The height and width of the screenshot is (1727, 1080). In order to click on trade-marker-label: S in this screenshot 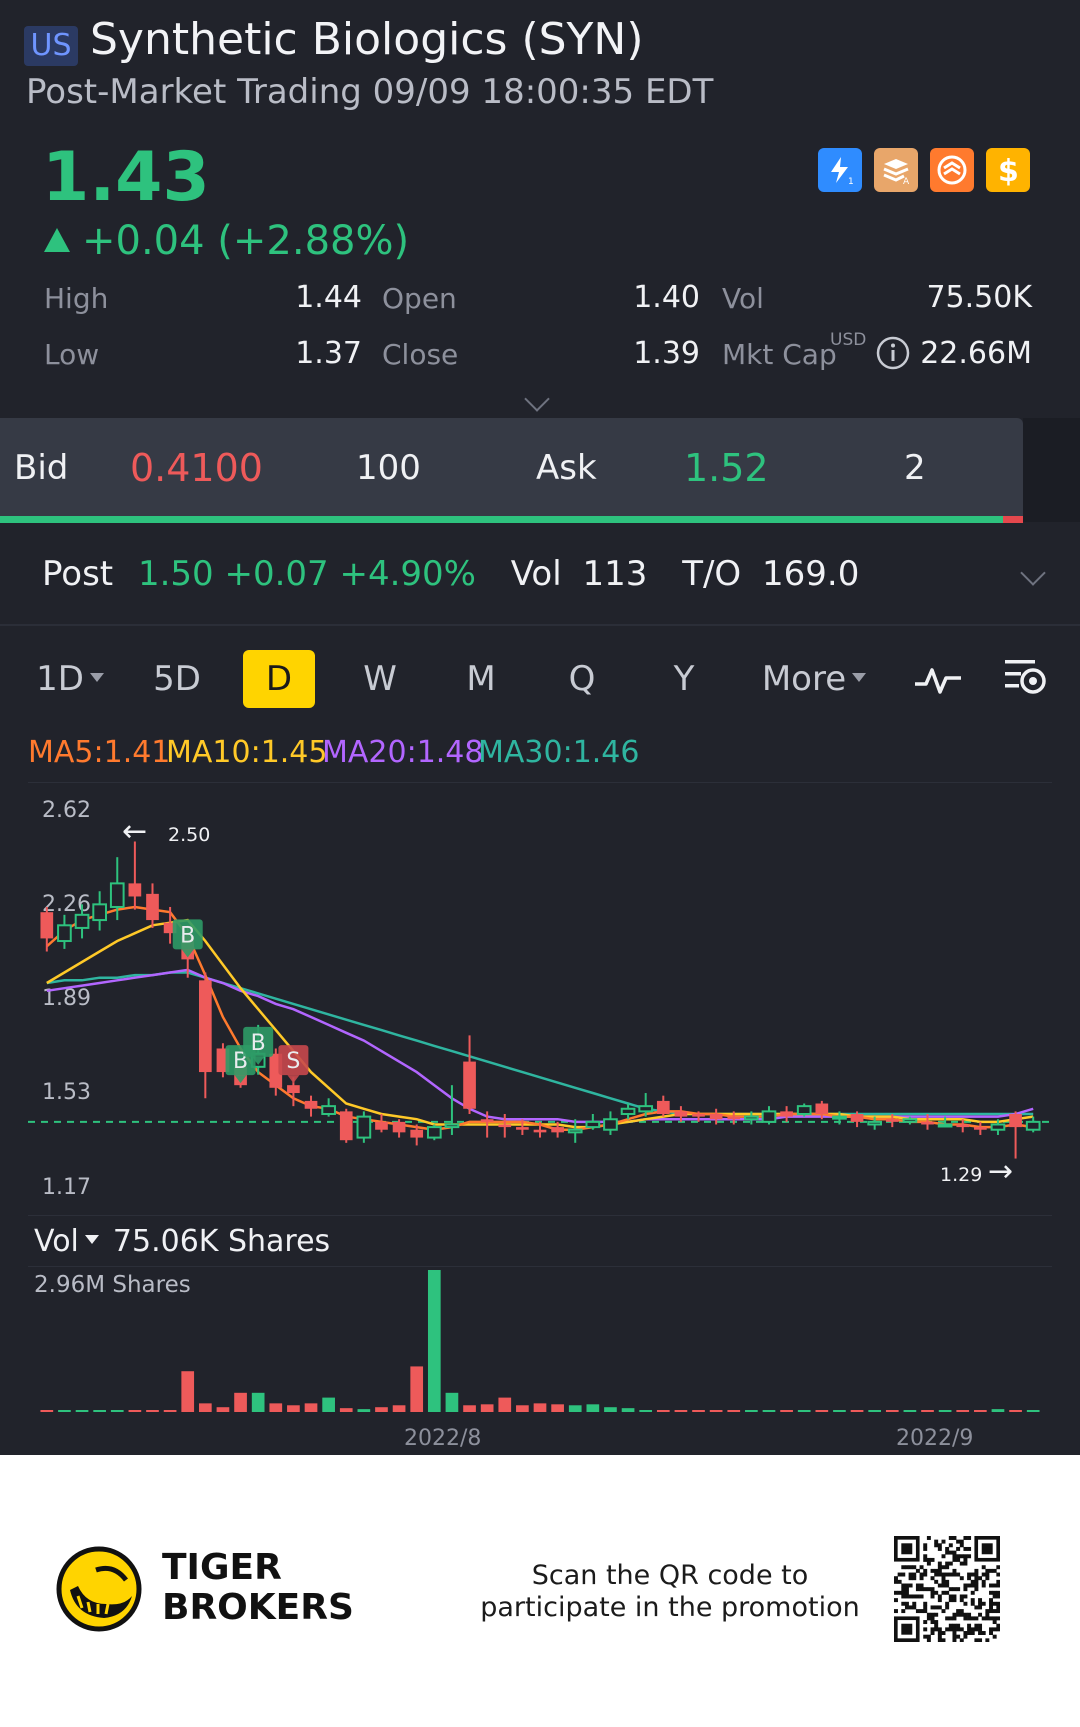, I will do `click(293, 1061)`.